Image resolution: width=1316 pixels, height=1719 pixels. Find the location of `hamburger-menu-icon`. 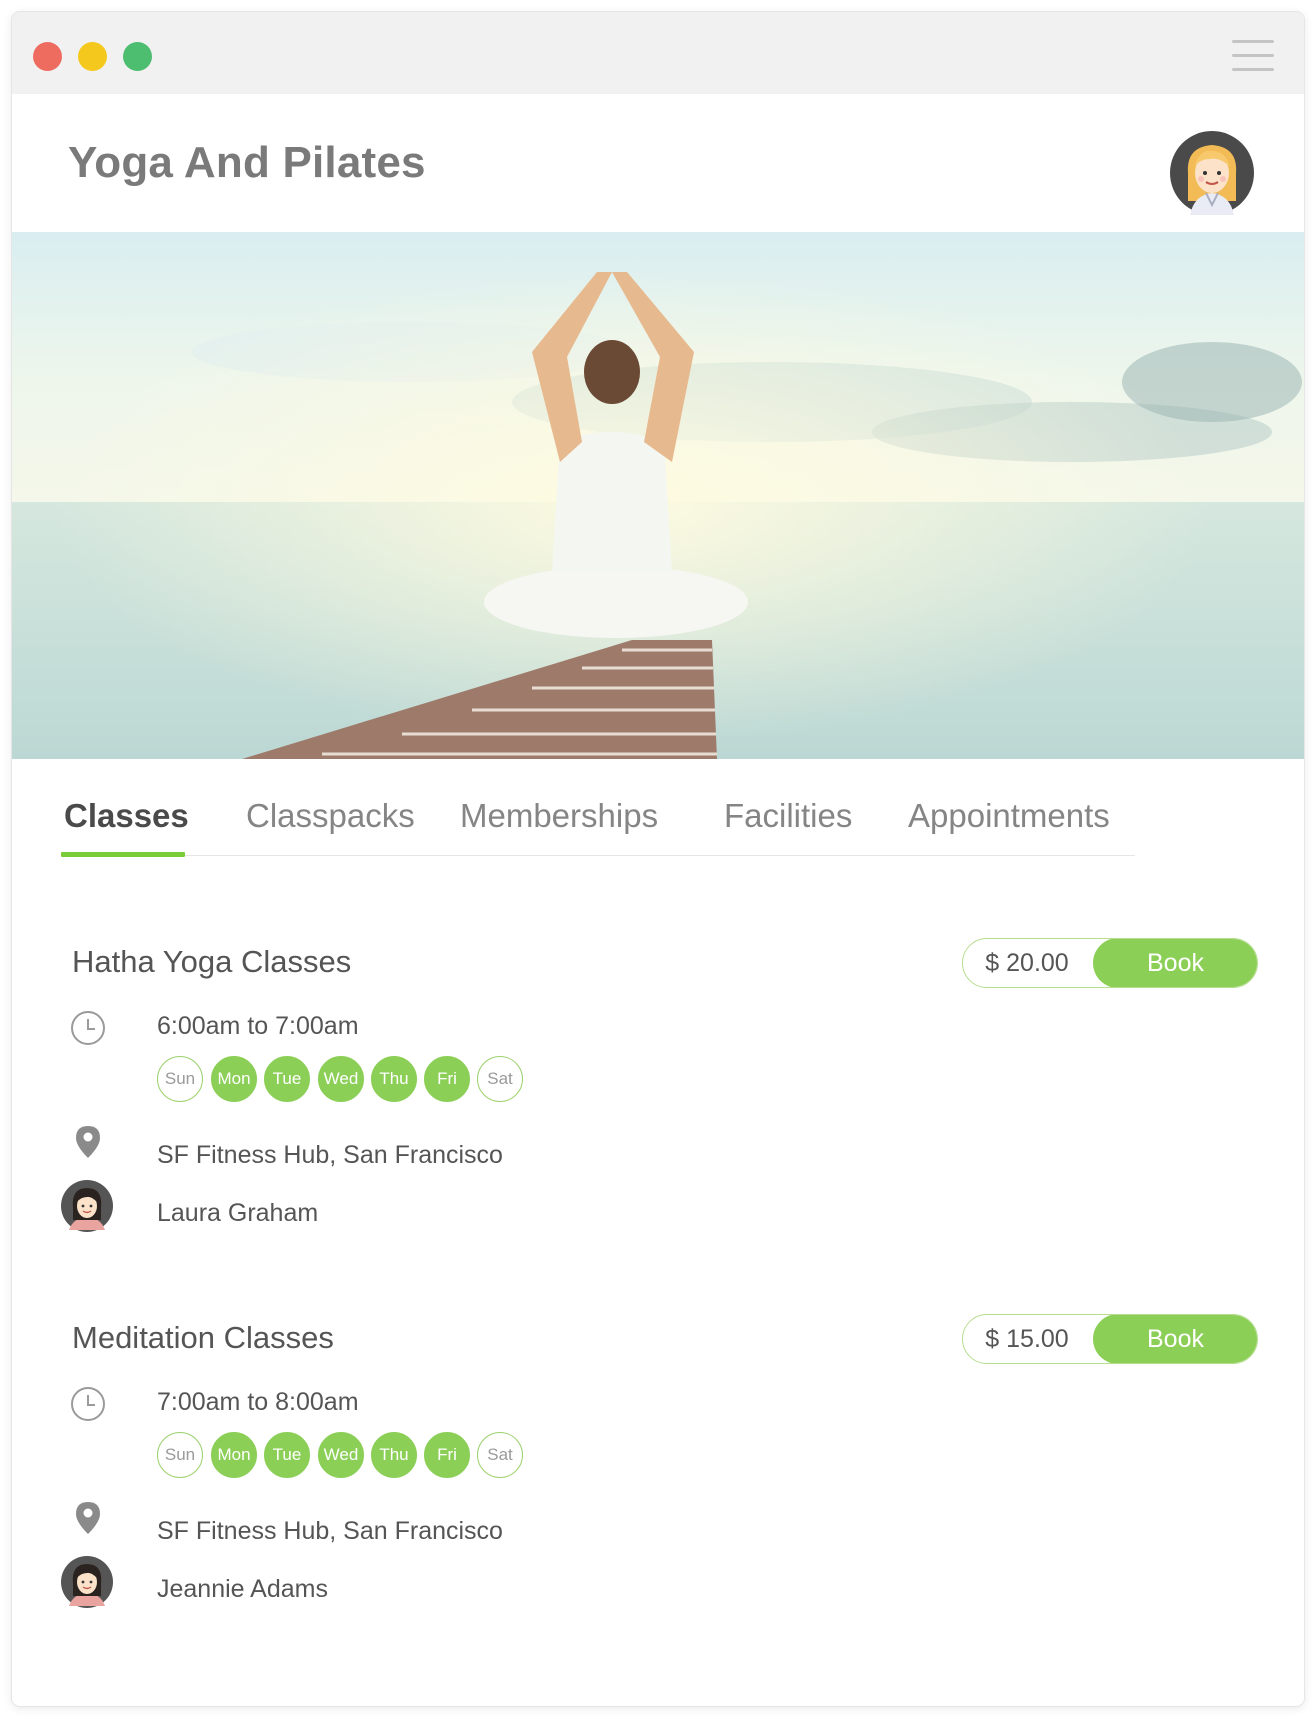

hamburger-menu-icon is located at coordinates (1253, 56).